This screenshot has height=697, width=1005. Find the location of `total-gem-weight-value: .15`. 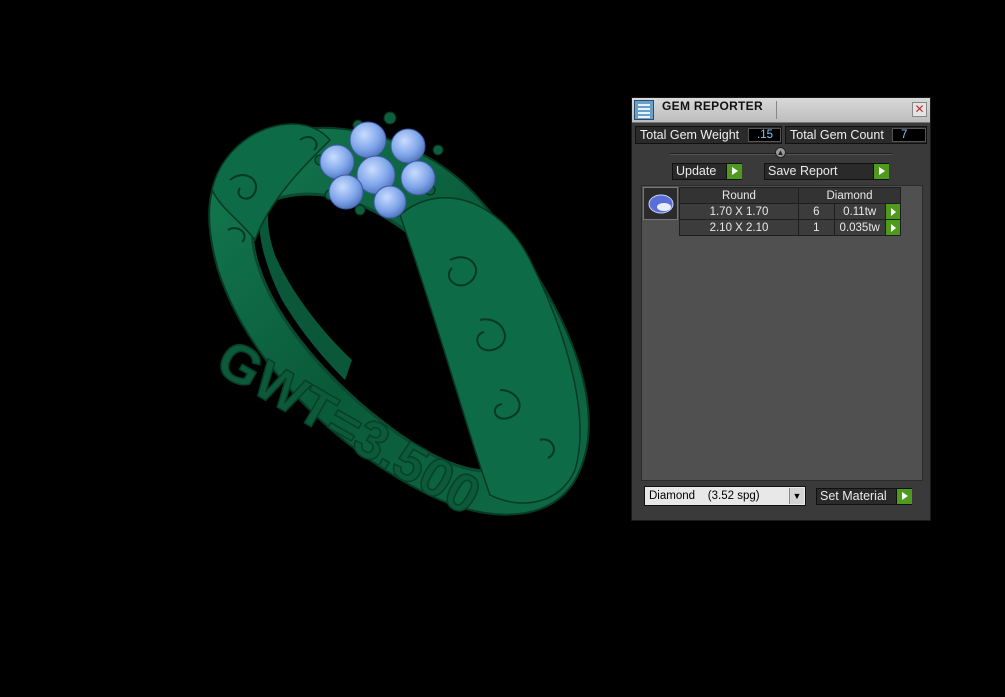

total-gem-weight-value: .15 is located at coordinates (764, 135).